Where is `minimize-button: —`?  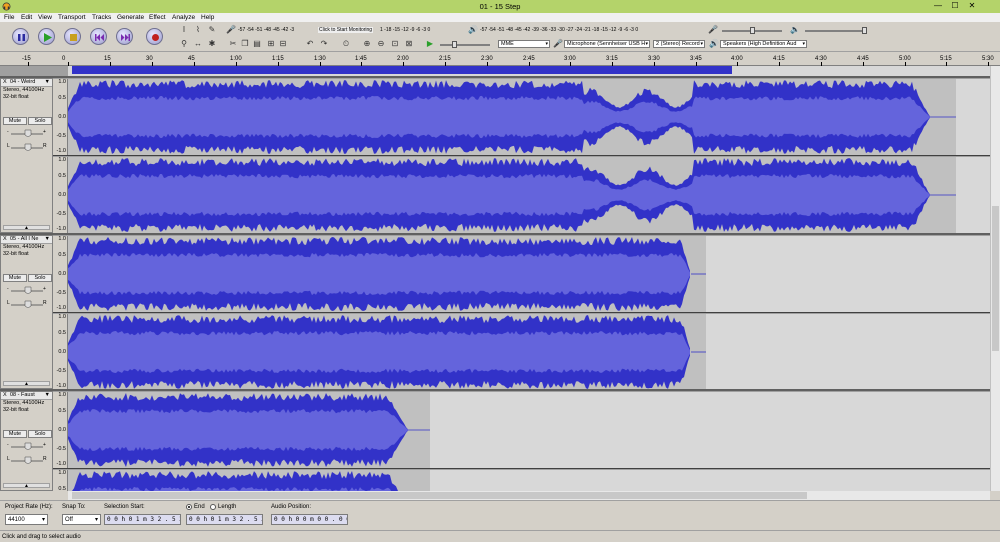 minimize-button: — is located at coordinates (938, 6).